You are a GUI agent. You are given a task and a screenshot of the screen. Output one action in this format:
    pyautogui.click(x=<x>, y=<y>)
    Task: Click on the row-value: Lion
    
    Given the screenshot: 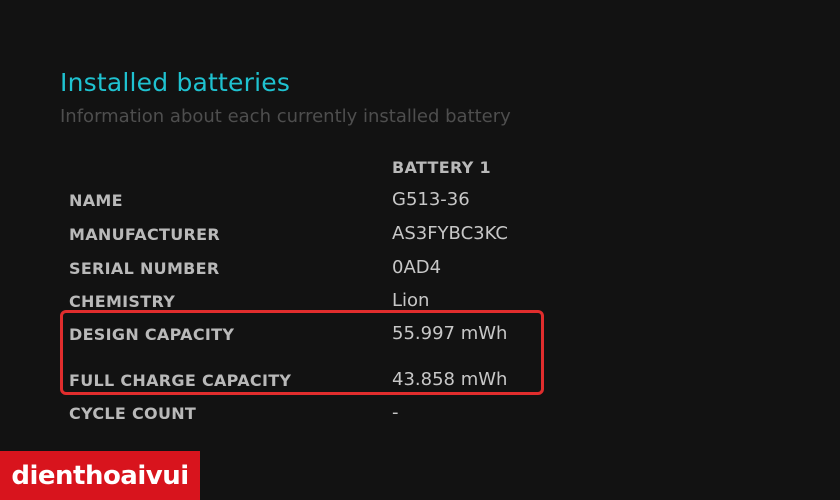 What is the action you would take?
    pyautogui.click(x=411, y=300)
    